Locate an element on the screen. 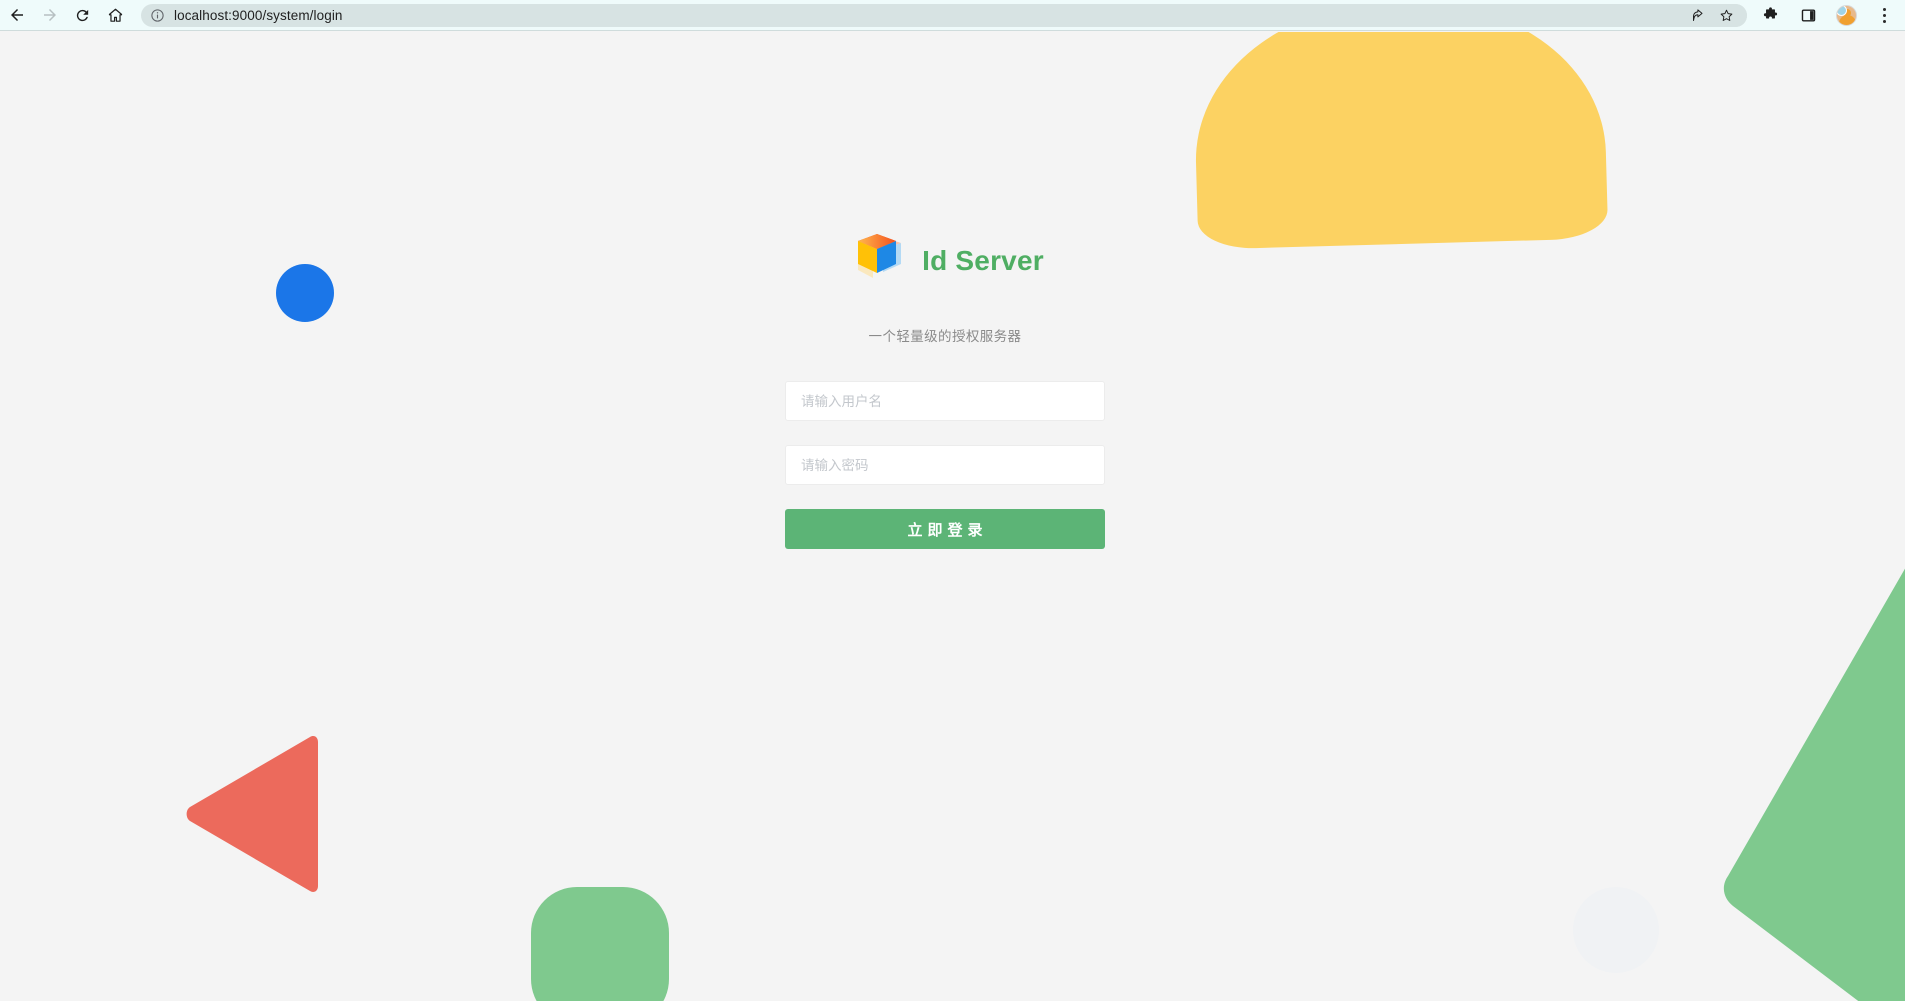 Image resolution: width=1905 pixels, height=1001 pixels. toolbar-right-actions is located at coordinates (1829, 15).